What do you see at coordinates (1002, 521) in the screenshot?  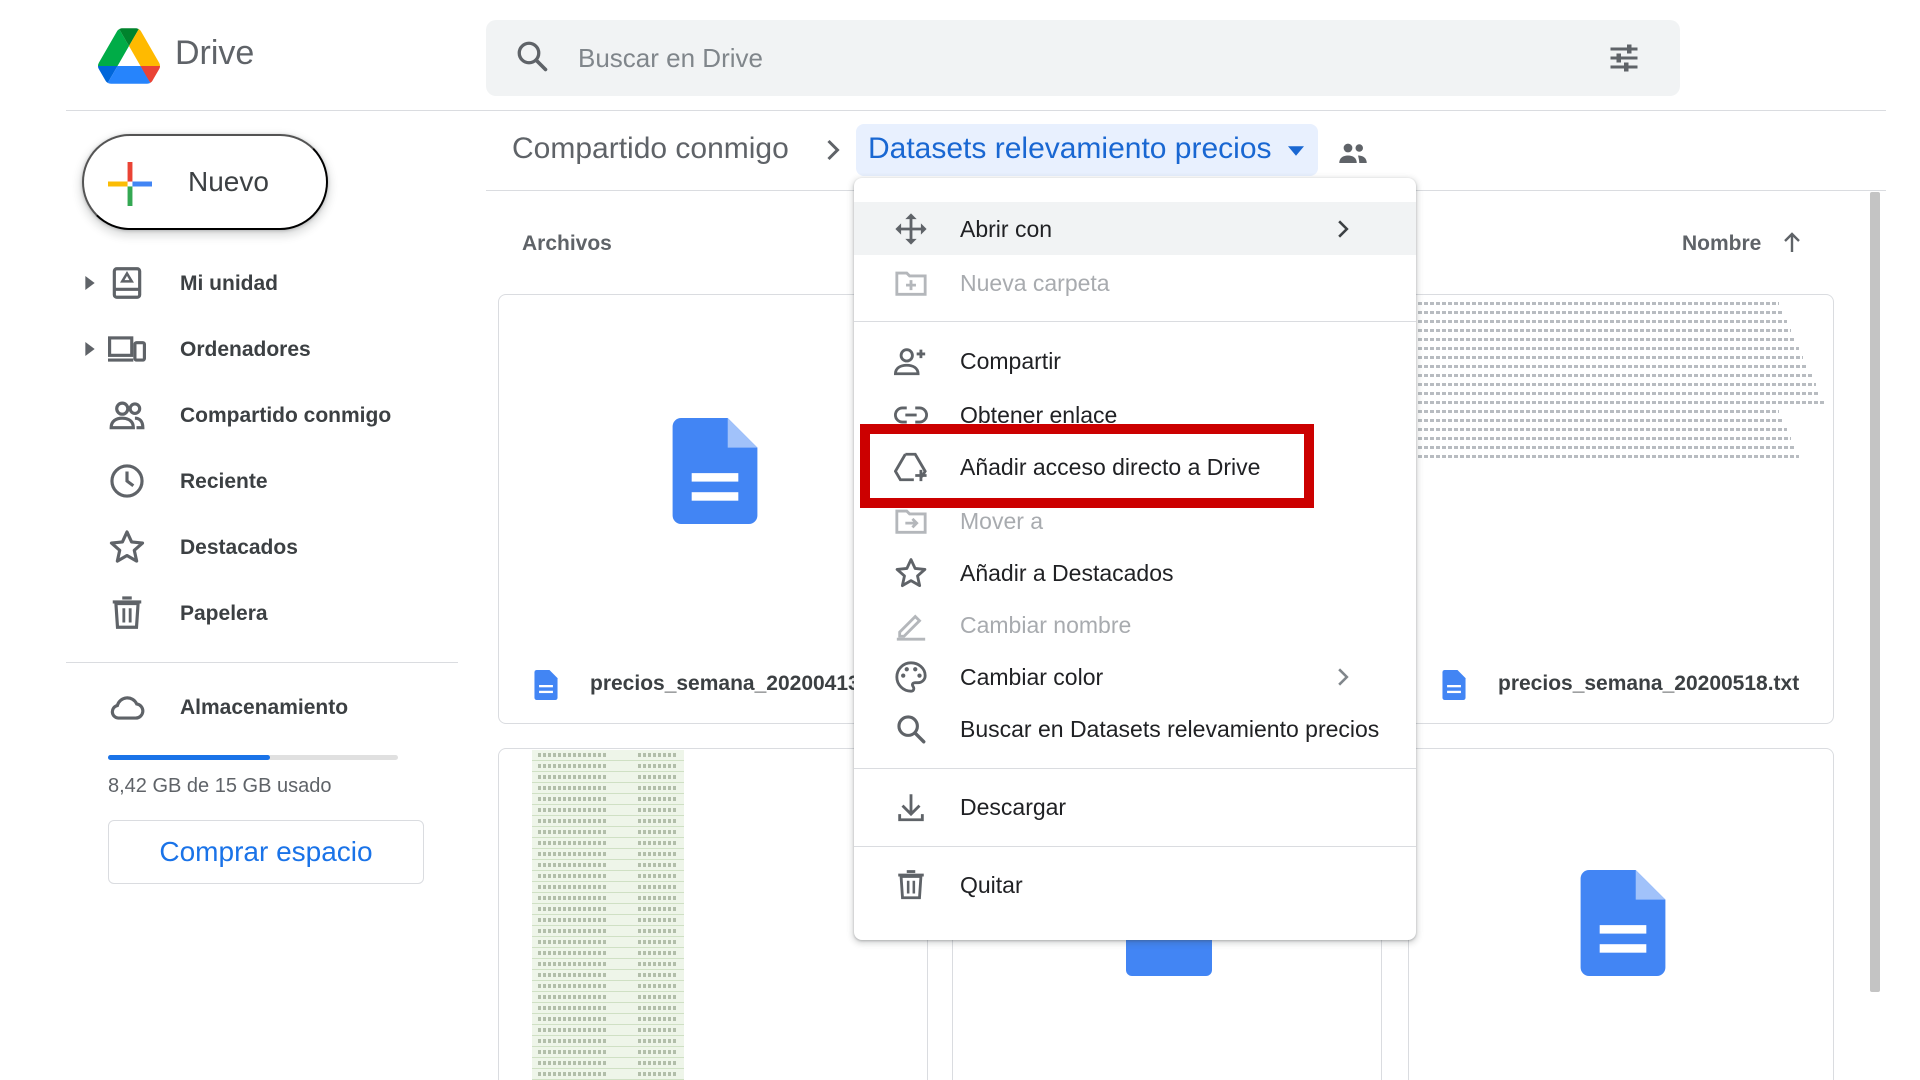 I see `menu-item-label: Mover a` at bounding box center [1002, 521].